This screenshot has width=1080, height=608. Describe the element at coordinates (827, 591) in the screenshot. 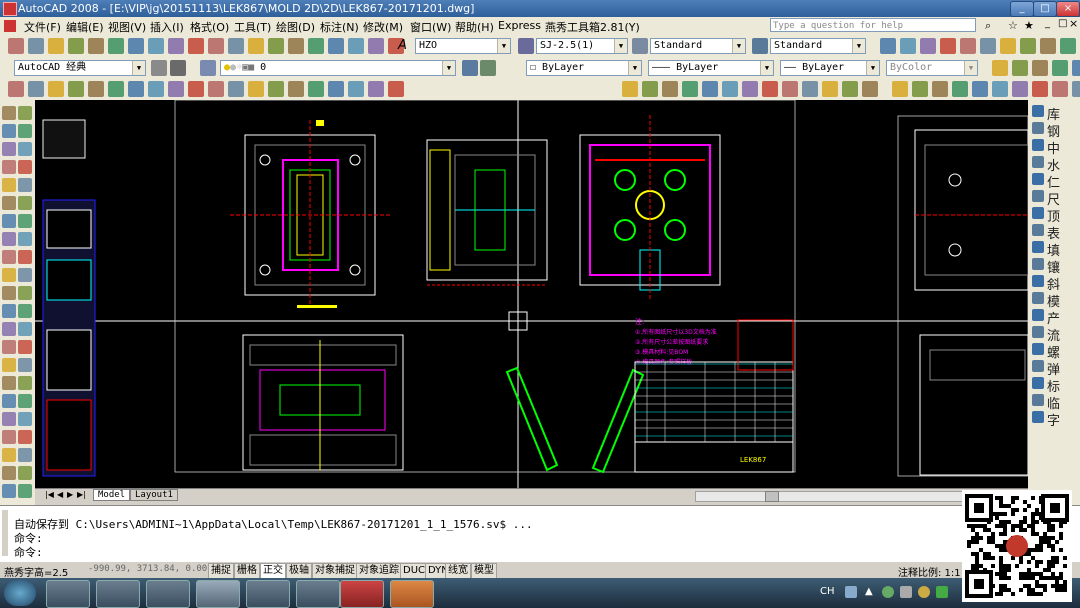

I see `language-indicator: CH` at that location.